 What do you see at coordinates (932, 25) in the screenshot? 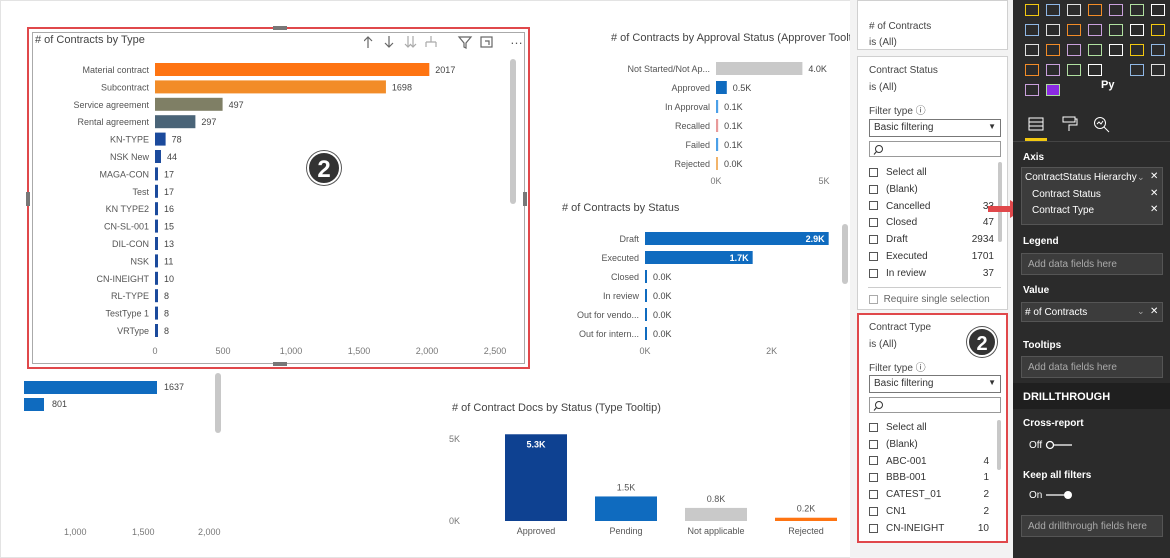
I see `contracts-count-filter: # of Contracts is (All)` at bounding box center [932, 25].